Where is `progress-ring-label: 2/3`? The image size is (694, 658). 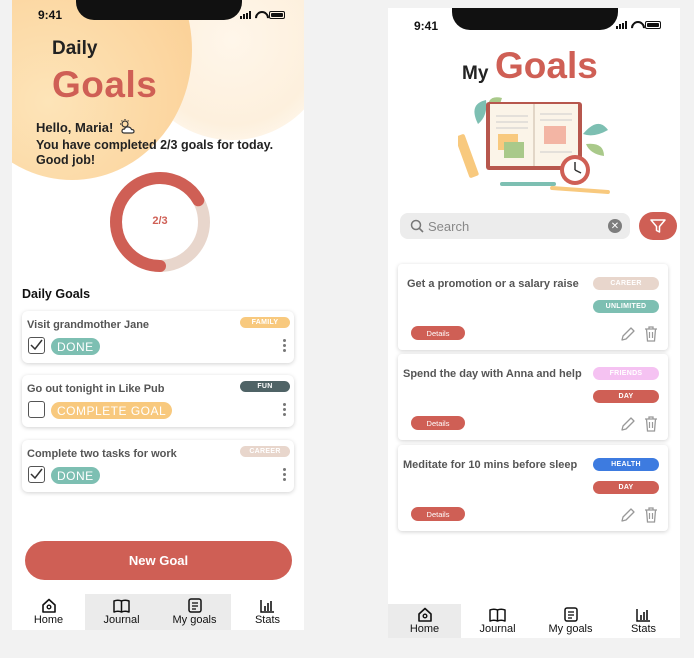 progress-ring-label: 2/3 is located at coordinates (160, 221).